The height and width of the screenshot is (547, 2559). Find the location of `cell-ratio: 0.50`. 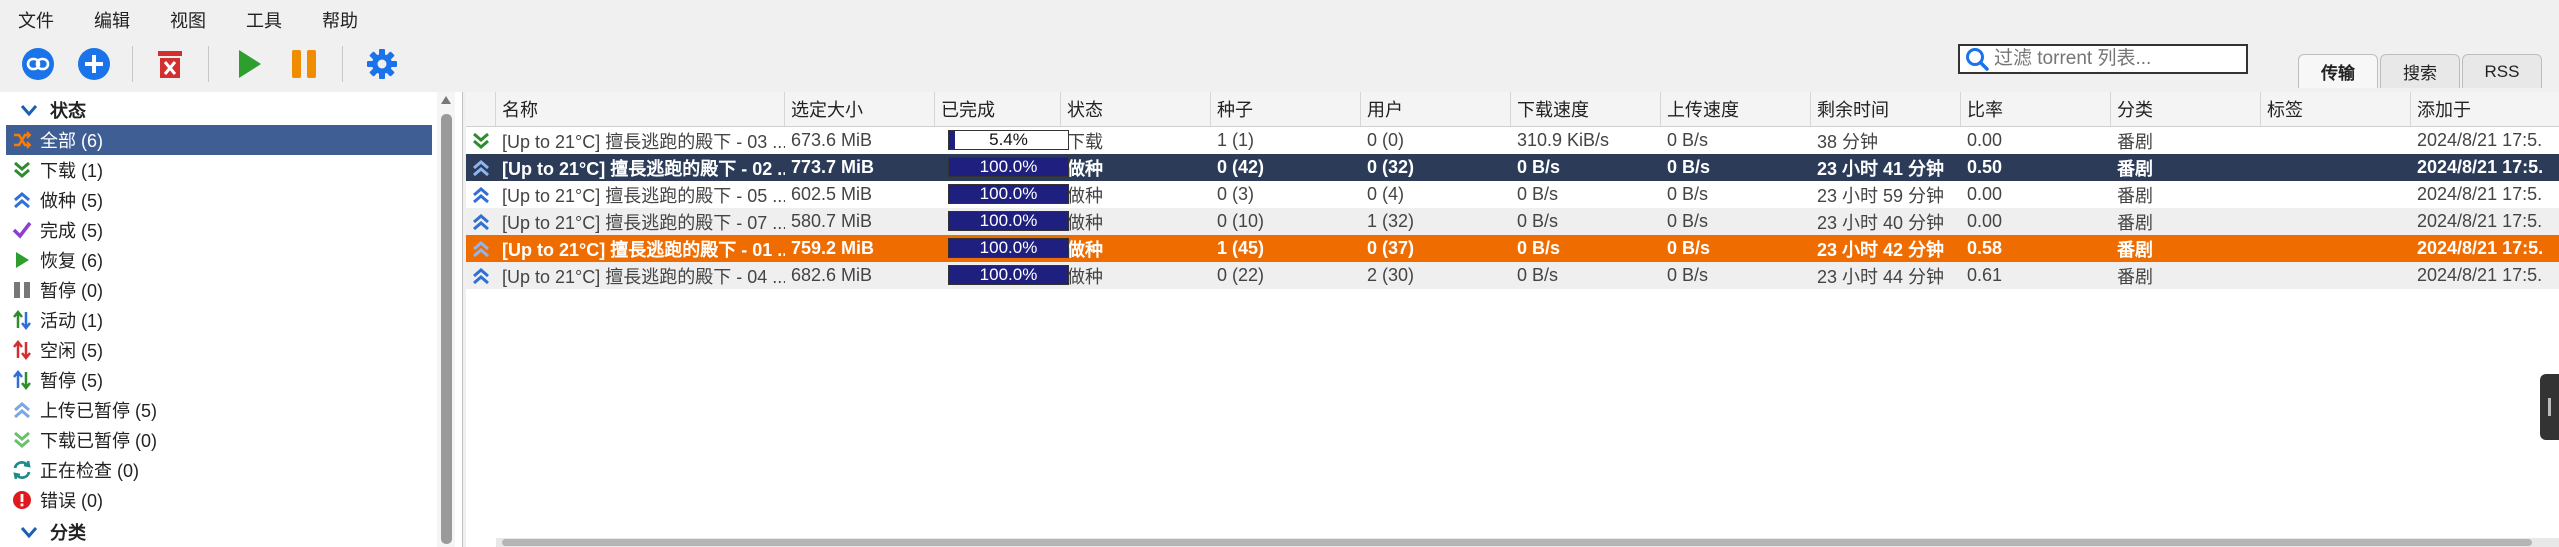

cell-ratio: 0.50 is located at coordinates (1985, 167).